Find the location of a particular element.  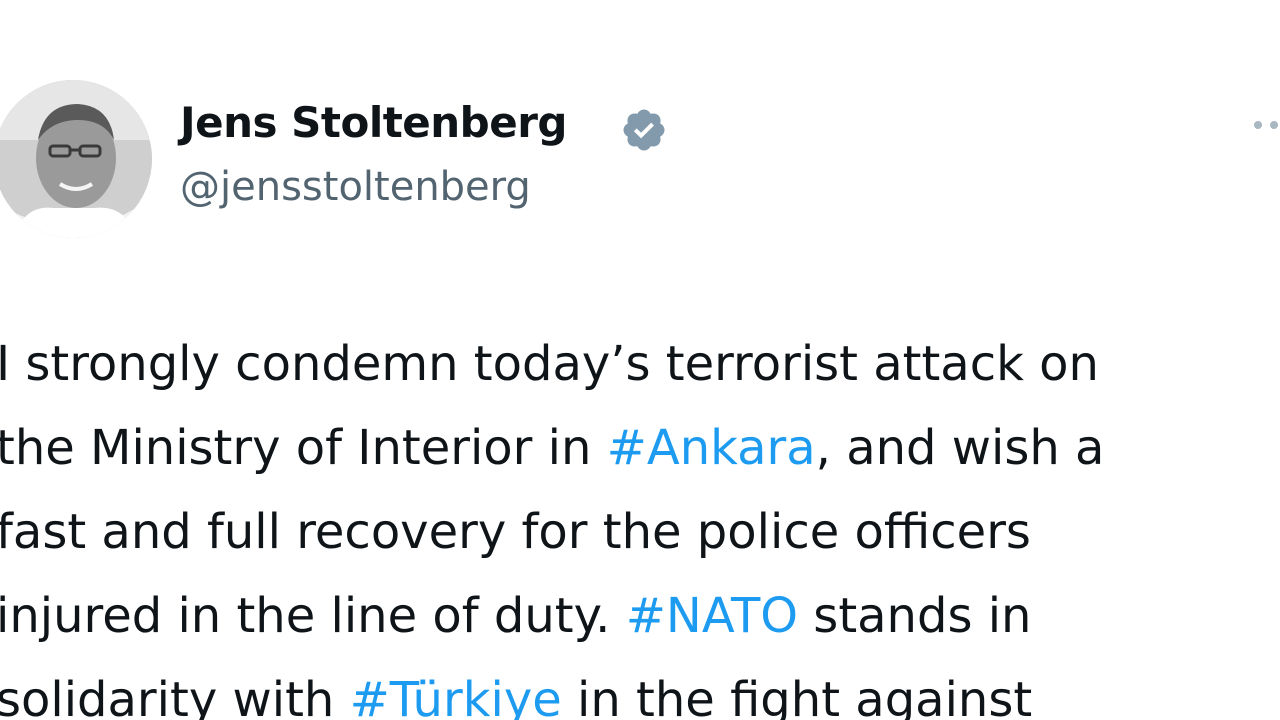

hashtag-link: #Türkiye is located at coordinates (456, 696).